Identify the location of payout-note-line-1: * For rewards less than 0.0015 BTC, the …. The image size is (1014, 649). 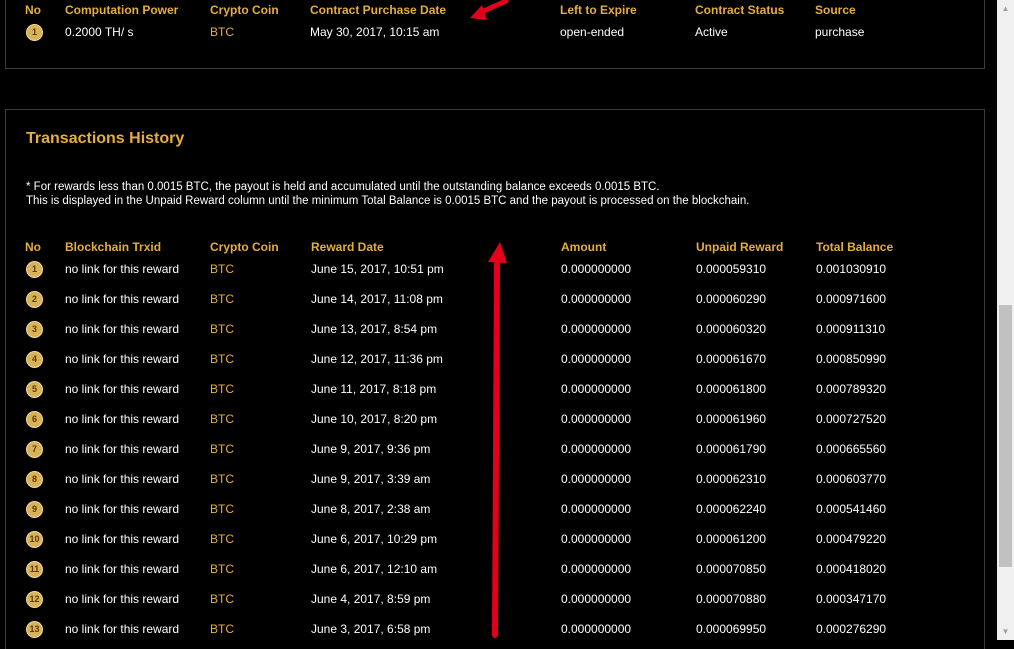
(343, 187).